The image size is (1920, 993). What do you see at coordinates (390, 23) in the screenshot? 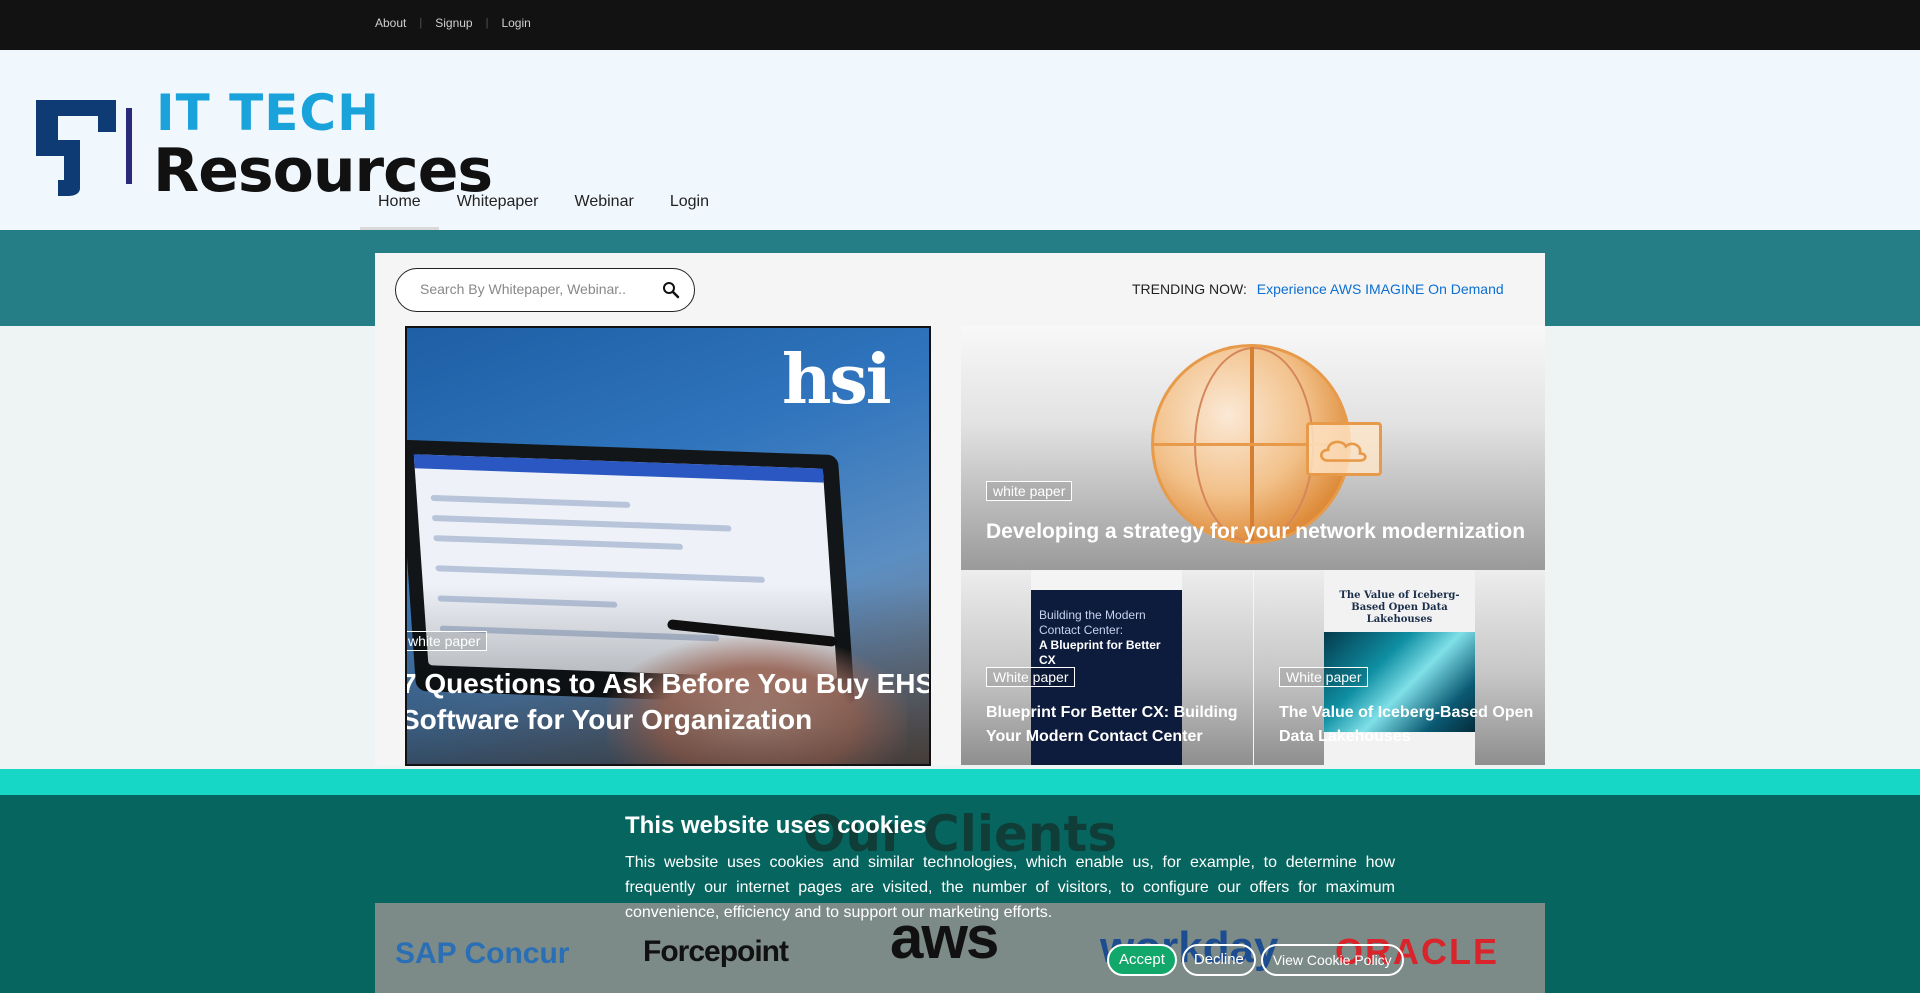
I see `top-link-about: About` at bounding box center [390, 23].